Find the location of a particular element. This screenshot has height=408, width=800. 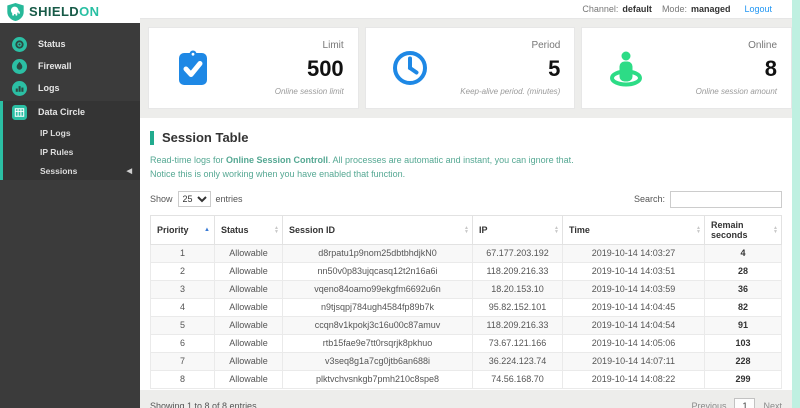

sidebar-subitem-label: Sessions is located at coordinates (59, 170).